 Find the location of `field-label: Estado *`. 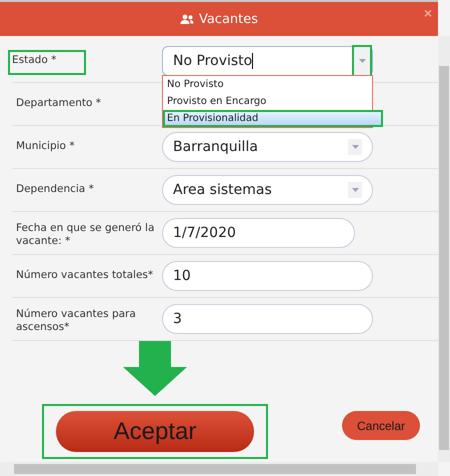

field-label: Estado * is located at coordinates (47, 62).